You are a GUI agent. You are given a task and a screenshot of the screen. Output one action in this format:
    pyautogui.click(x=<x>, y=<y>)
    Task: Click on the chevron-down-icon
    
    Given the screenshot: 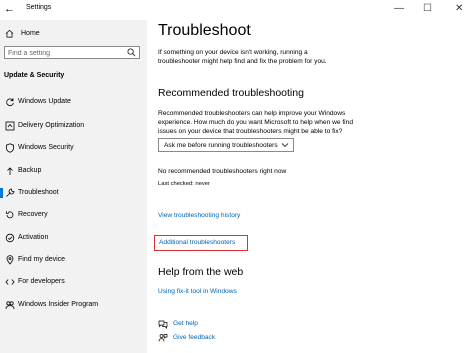 What is the action you would take?
    pyautogui.click(x=285, y=145)
    